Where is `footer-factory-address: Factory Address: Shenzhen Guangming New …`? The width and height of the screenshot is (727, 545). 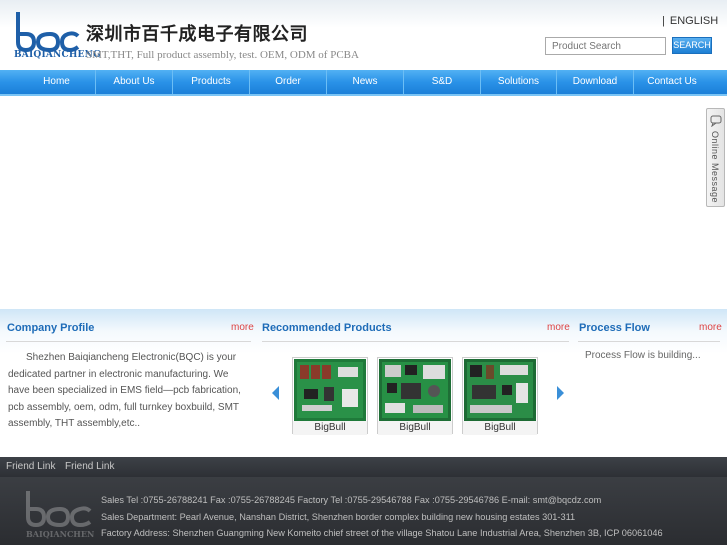
footer-factory-address: Factory Address: Shenzhen Guangming New … is located at coordinates (382, 533).